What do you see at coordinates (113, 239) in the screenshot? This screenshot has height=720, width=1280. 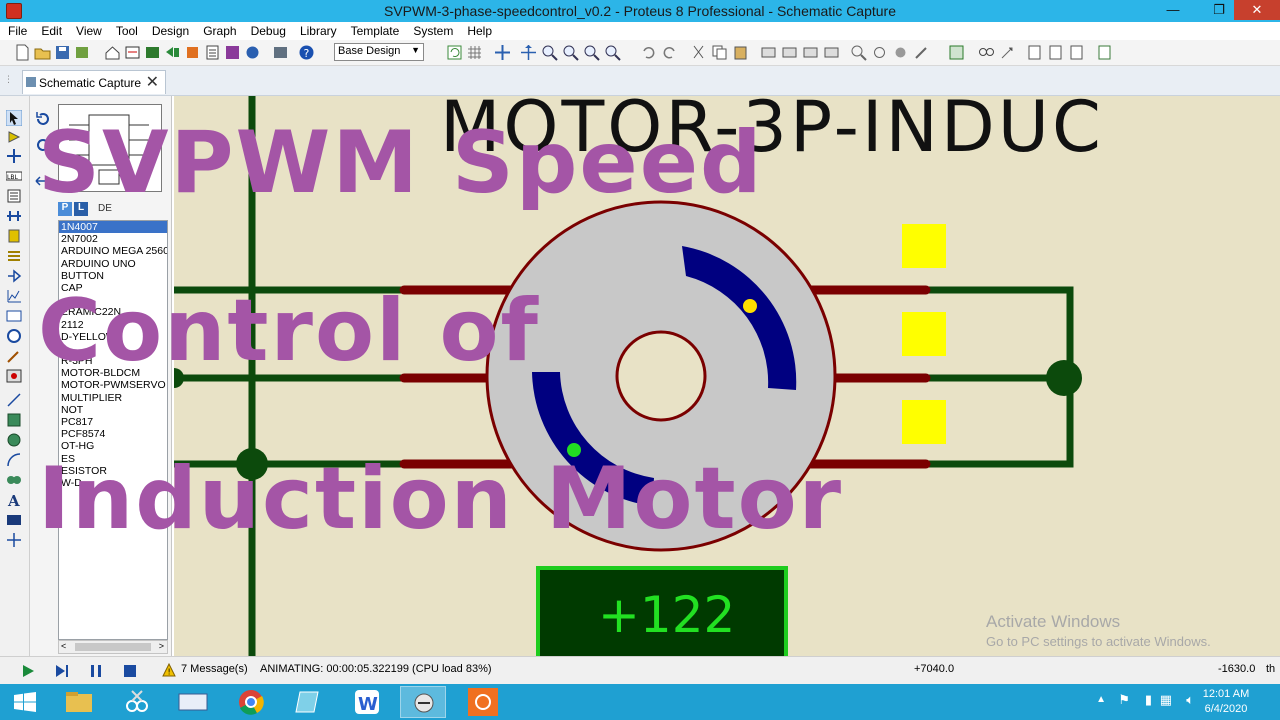 I see `device-list-item: 2N7002` at bounding box center [113, 239].